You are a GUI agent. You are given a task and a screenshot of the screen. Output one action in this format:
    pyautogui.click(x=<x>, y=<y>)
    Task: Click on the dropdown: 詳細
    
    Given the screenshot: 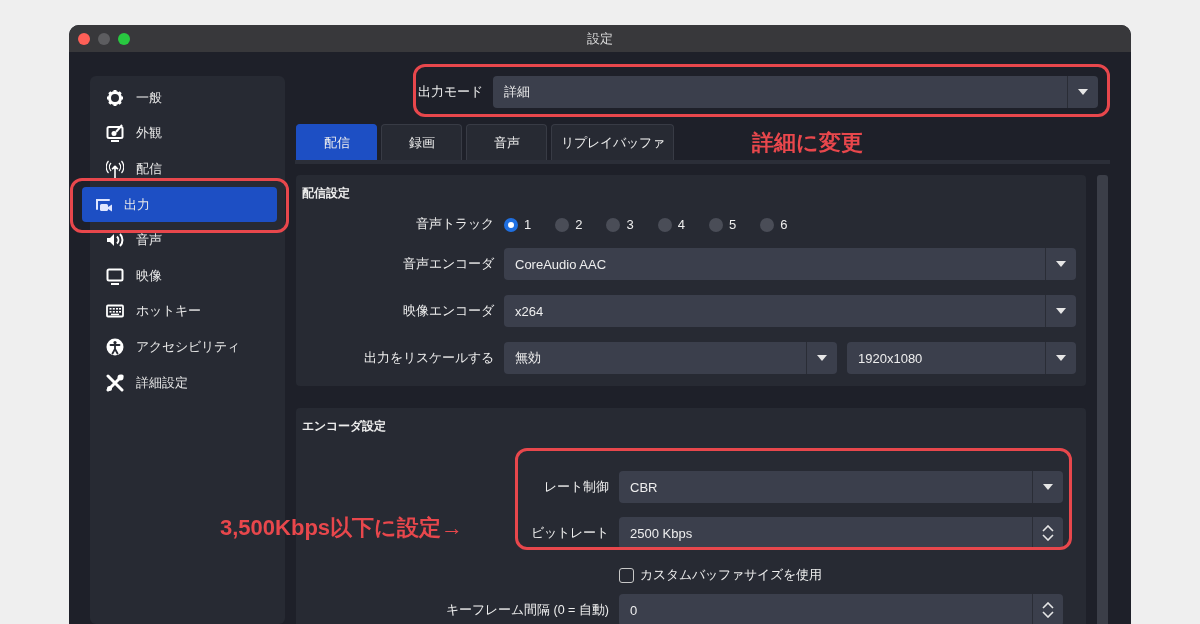 What is the action you would take?
    pyautogui.click(x=795, y=92)
    